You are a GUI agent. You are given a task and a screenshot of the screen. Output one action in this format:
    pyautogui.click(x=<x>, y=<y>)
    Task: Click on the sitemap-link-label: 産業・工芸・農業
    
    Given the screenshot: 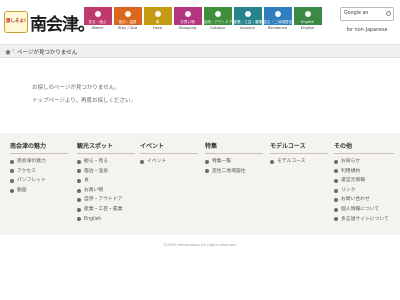 What is the action you would take?
    pyautogui.click(x=103, y=209)
    